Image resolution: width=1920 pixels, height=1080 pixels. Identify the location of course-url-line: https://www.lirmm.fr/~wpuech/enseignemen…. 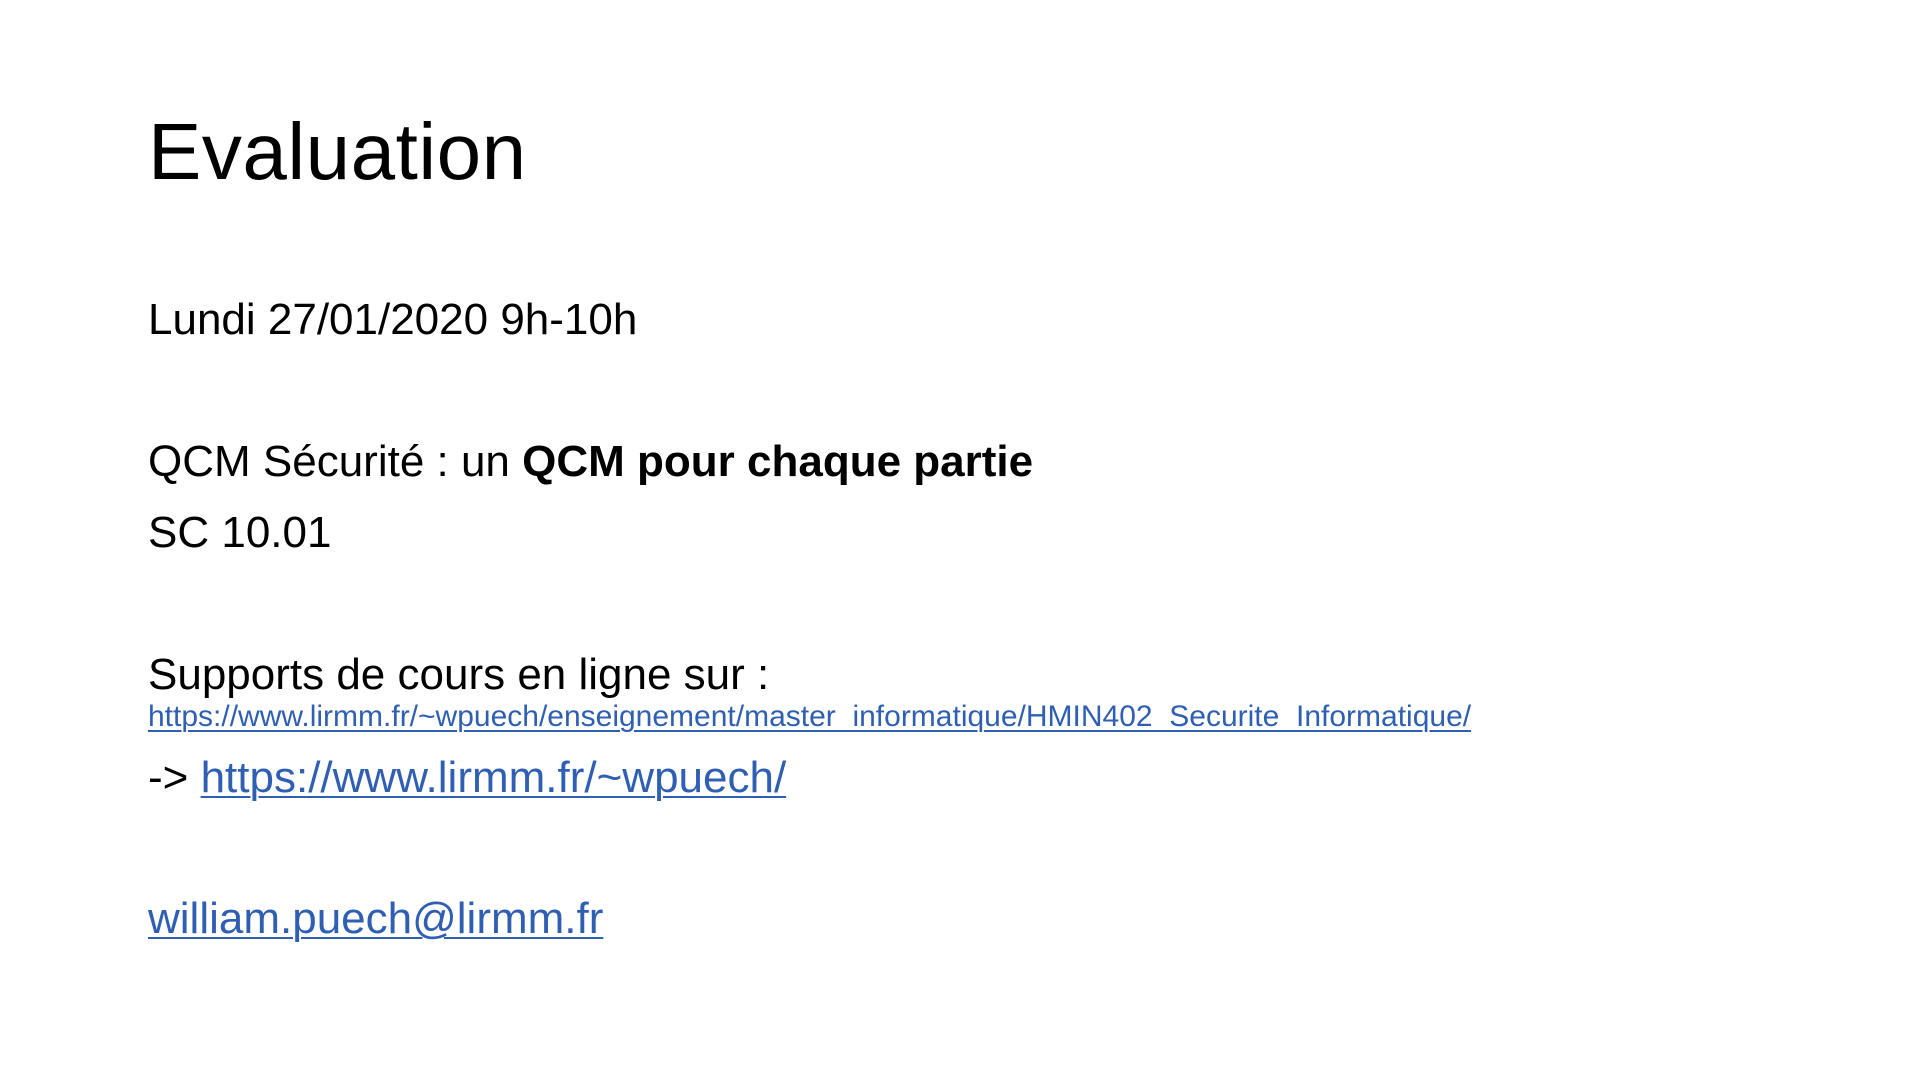
(809, 717).